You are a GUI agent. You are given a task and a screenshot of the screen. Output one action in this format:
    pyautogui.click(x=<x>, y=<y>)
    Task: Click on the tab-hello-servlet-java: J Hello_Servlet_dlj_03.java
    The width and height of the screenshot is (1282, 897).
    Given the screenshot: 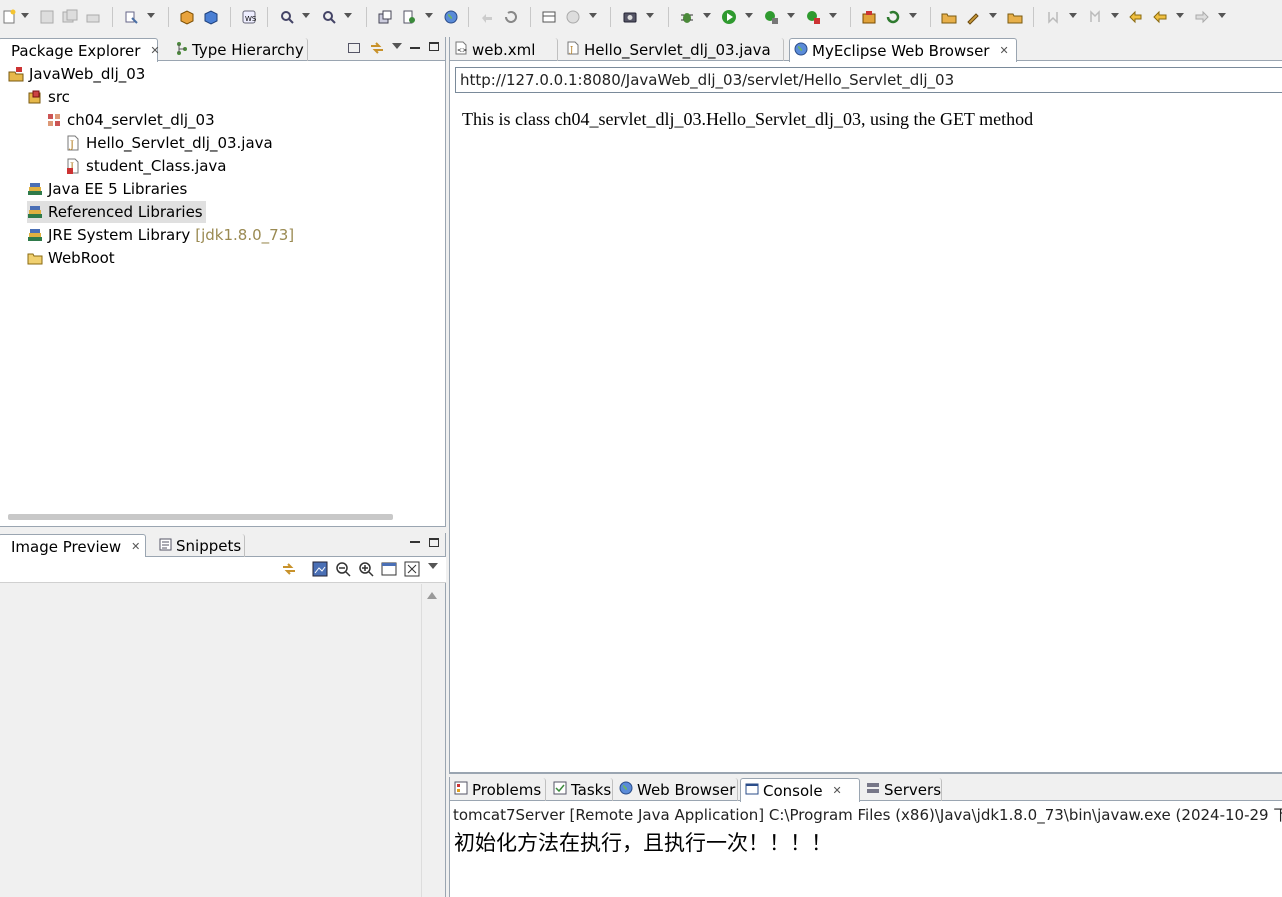 What is the action you would take?
    pyautogui.click(x=673, y=49)
    